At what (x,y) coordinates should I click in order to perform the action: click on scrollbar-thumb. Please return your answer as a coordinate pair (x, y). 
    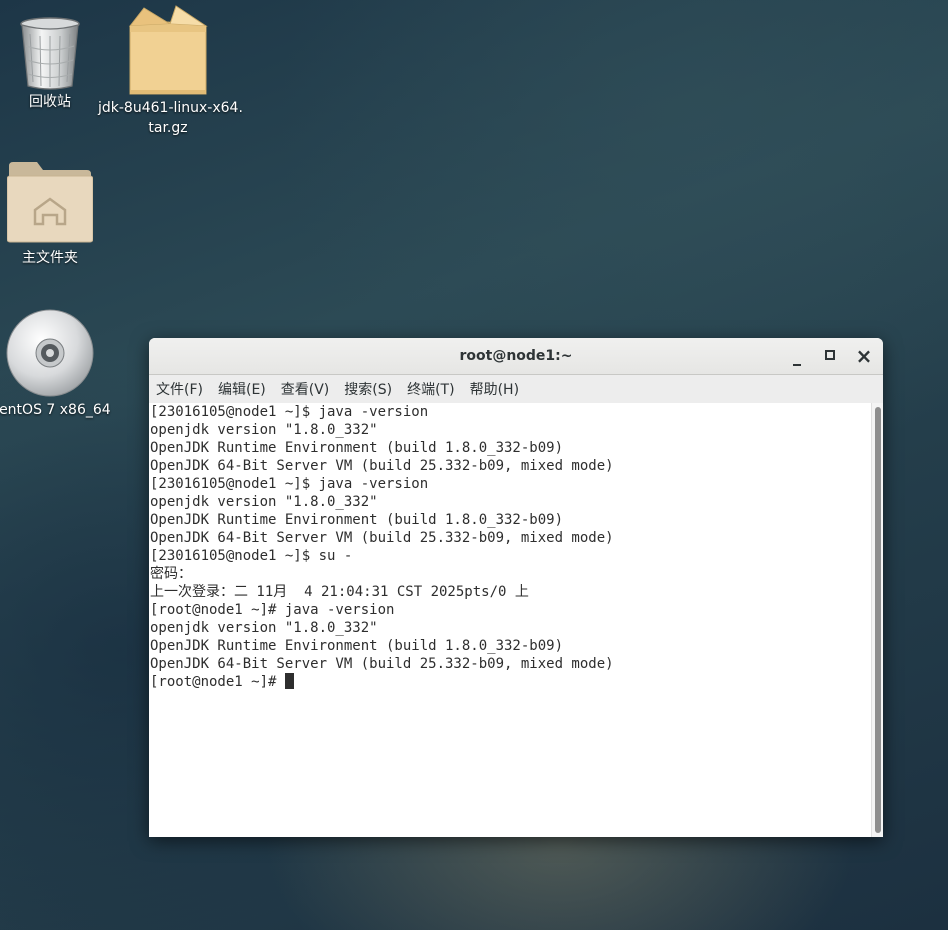
    Looking at the image, I should click on (878, 620).